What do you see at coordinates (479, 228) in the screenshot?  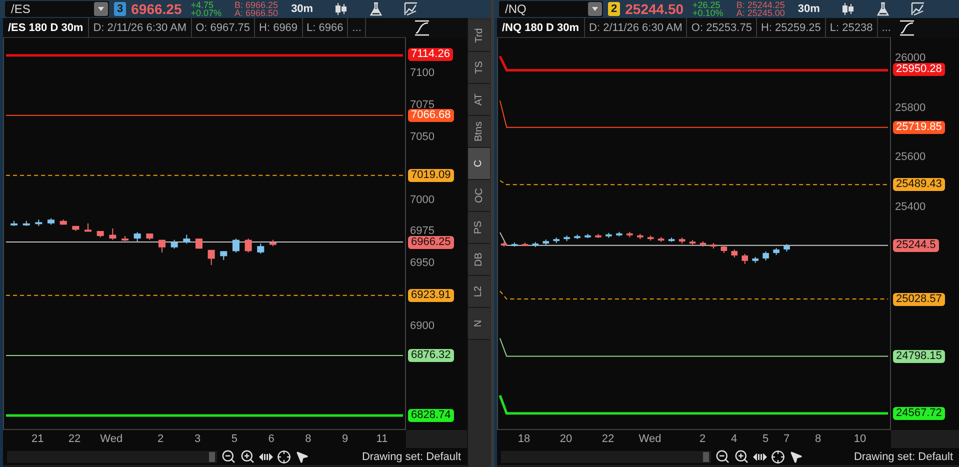 I see `side-tab: PS` at bounding box center [479, 228].